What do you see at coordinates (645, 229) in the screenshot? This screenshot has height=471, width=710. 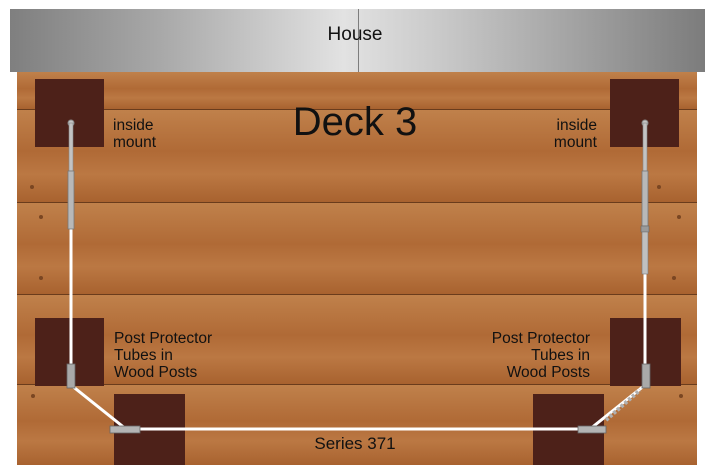 I see `fitting-right` at bounding box center [645, 229].